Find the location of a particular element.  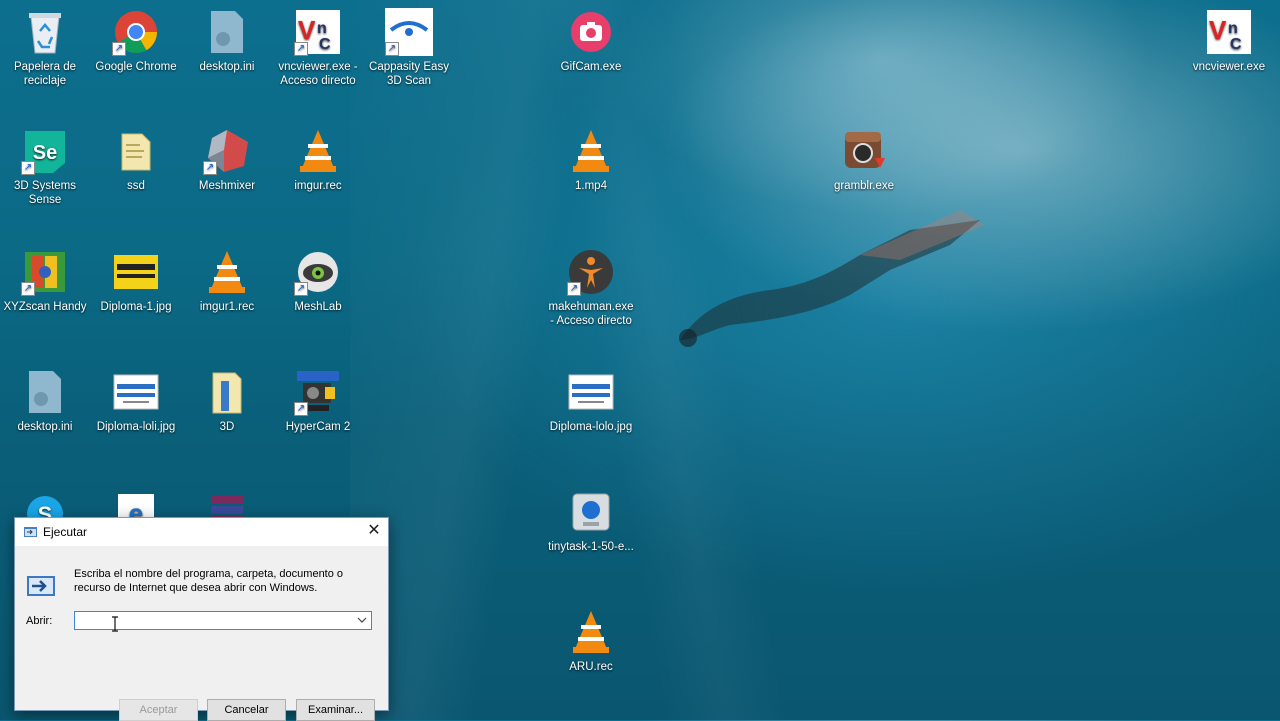

open-label: Abrir: is located at coordinates (39, 621).